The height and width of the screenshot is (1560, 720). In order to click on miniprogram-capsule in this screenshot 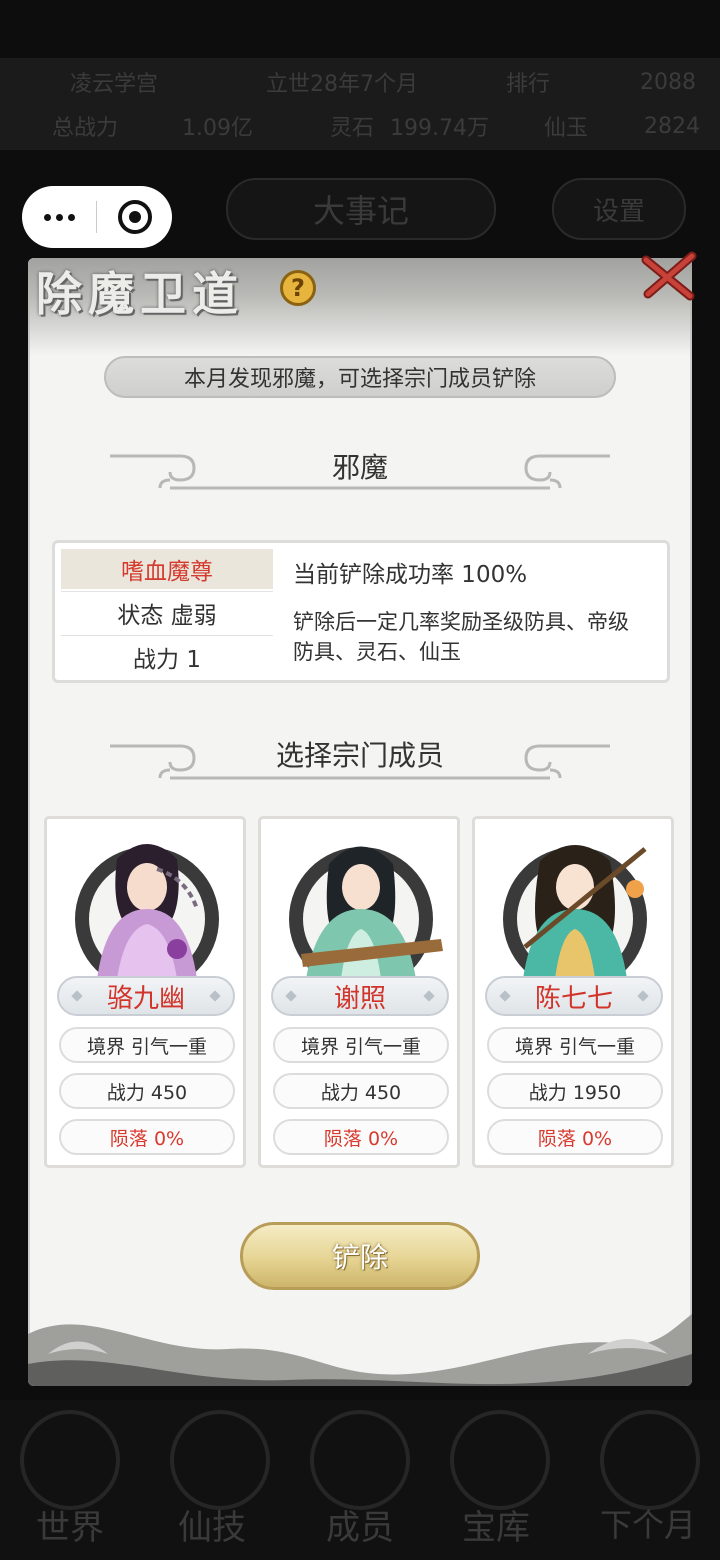, I will do `click(97, 217)`.